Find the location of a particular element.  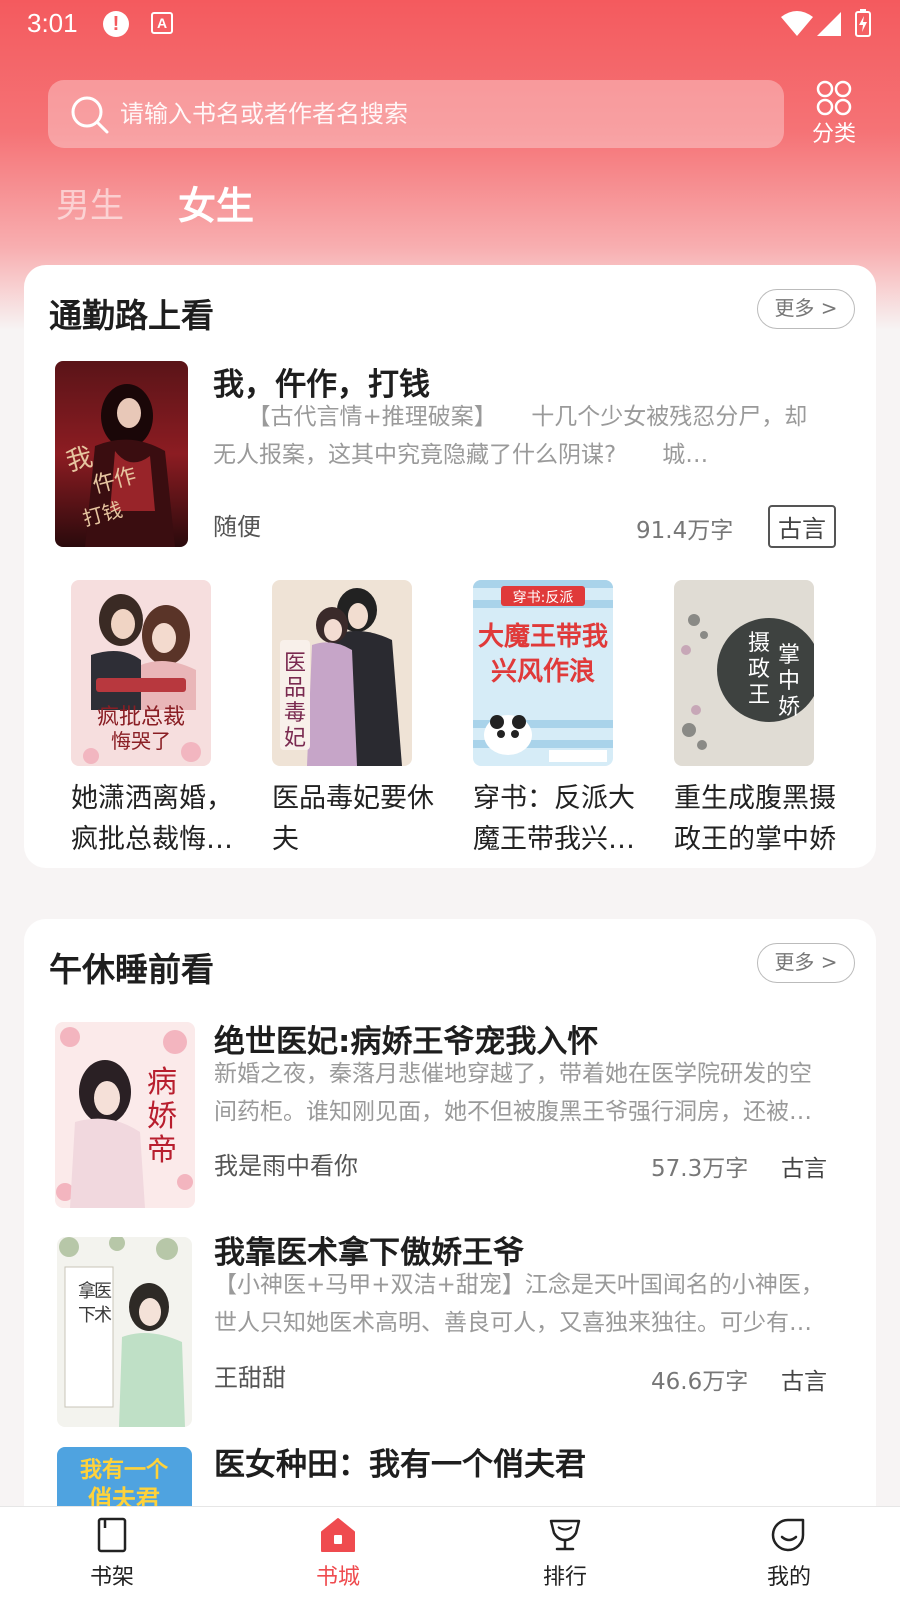

nav-label: 书架 is located at coordinates (111, 1577).